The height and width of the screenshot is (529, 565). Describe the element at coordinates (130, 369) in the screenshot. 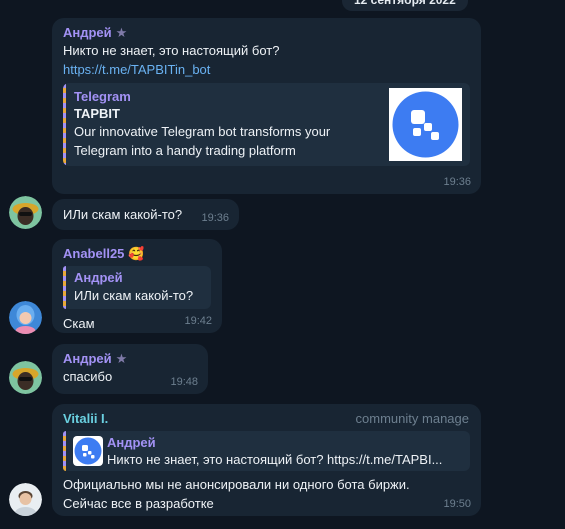

I see `message-bubble: Андрей ★ спасибо 19:48` at that location.